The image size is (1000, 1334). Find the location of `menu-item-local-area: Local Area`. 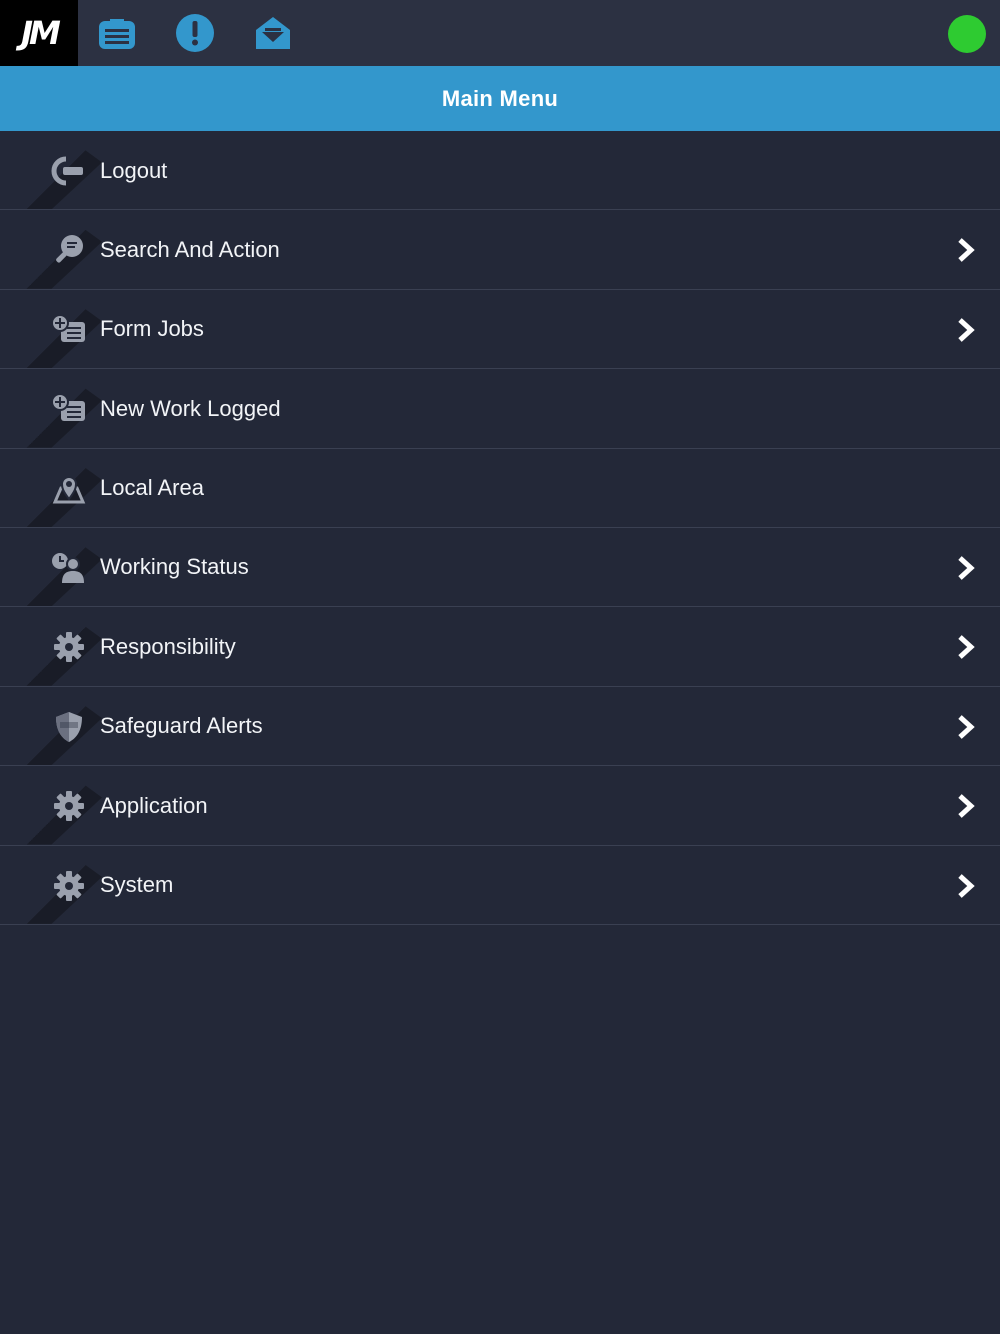

menu-item-local-area: Local Area is located at coordinates (500, 488).